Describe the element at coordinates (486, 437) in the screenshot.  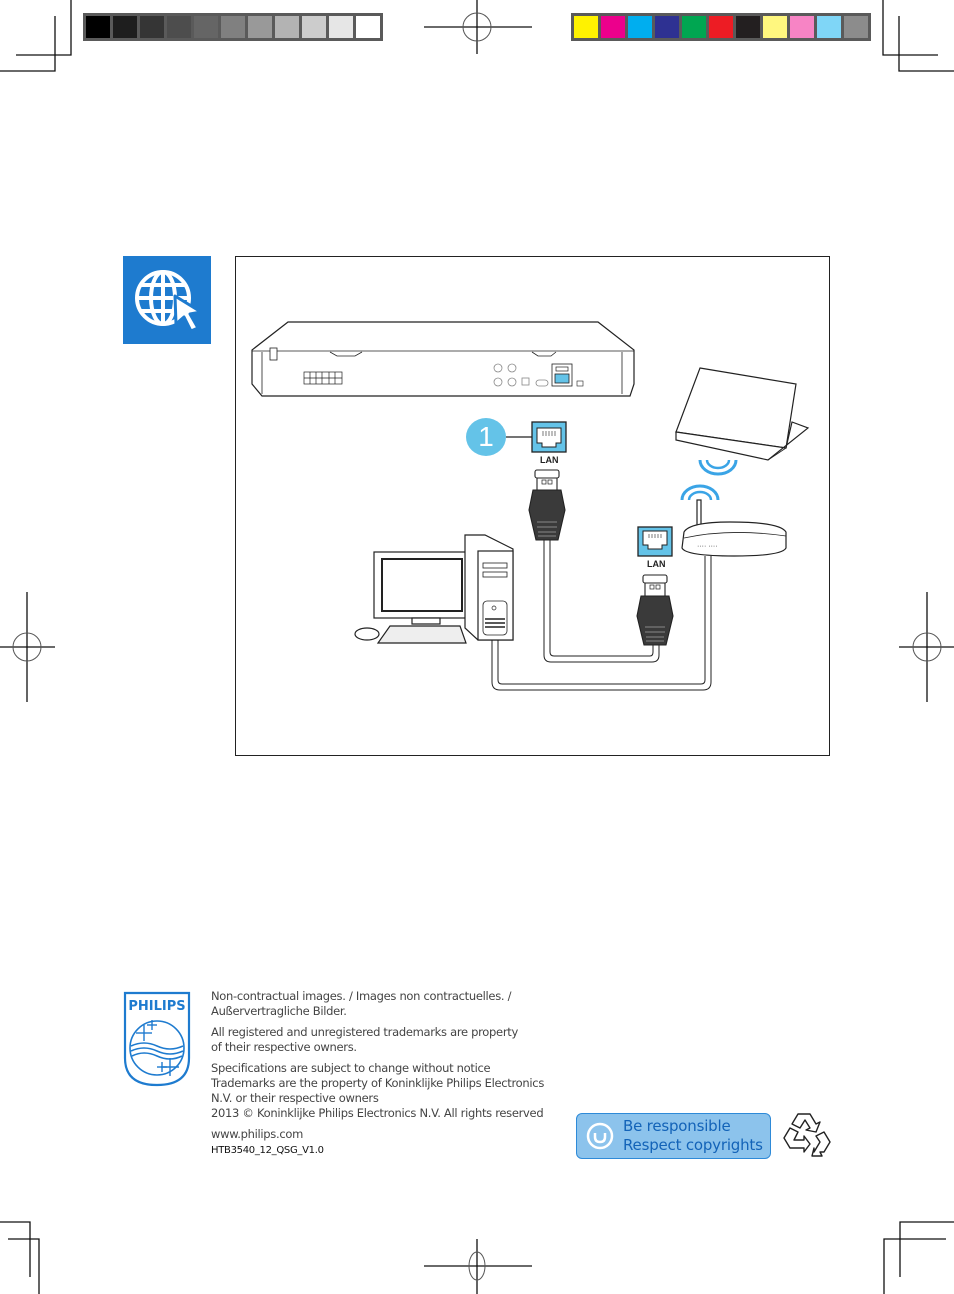
I see `step-number-badge: 1` at that location.